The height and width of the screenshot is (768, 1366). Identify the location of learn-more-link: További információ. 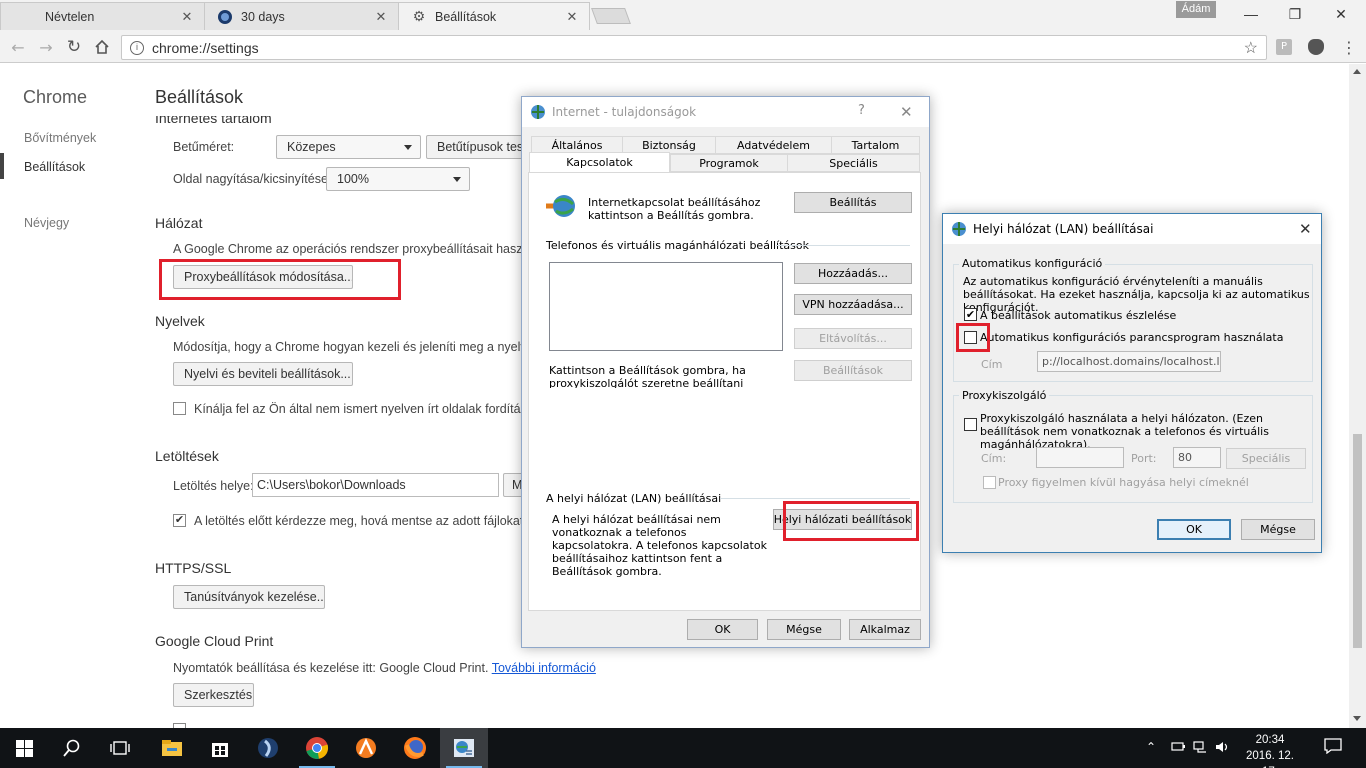
(544, 668).